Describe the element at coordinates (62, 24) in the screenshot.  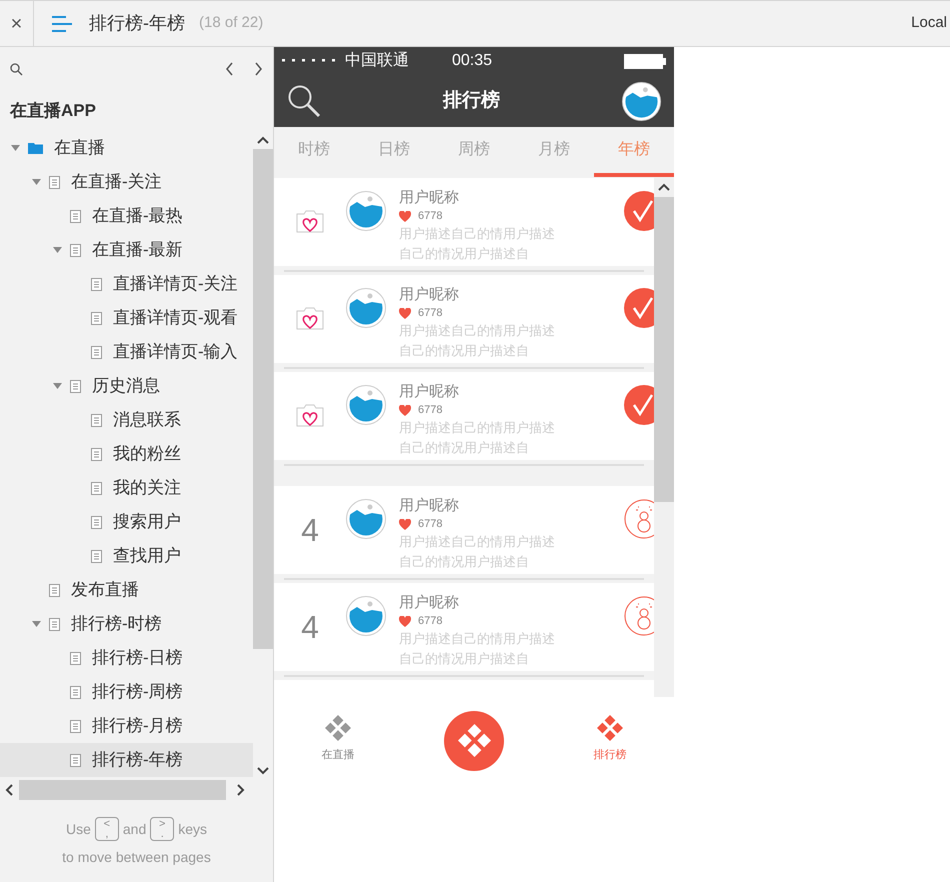
I see `menu-icon` at that location.